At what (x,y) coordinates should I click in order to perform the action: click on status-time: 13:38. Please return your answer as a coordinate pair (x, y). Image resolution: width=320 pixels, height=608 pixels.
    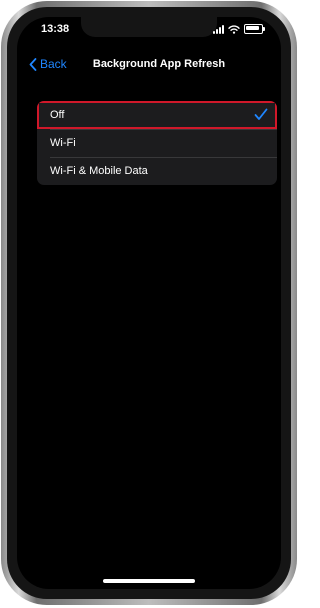
    Looking at the image, I should click on (55, 29).